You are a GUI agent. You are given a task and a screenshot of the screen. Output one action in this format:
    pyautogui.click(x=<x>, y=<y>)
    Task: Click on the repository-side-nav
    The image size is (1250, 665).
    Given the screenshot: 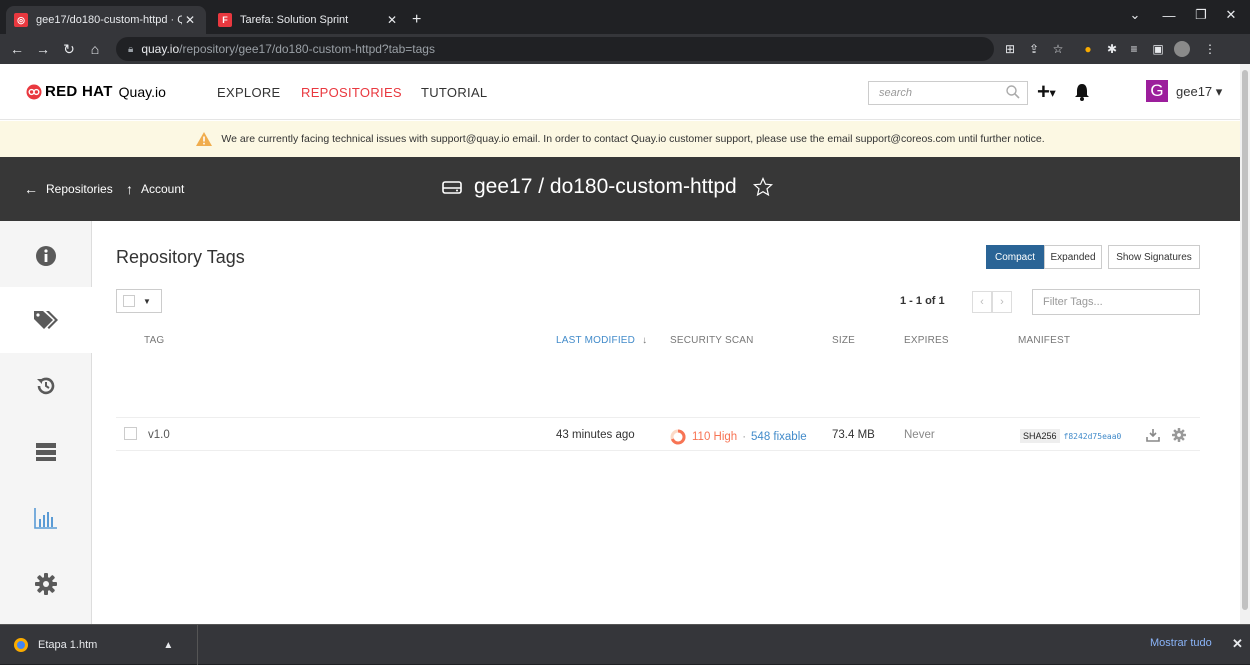 What is the action you would take?
    pyautogui.click(x=46, y=422)
    